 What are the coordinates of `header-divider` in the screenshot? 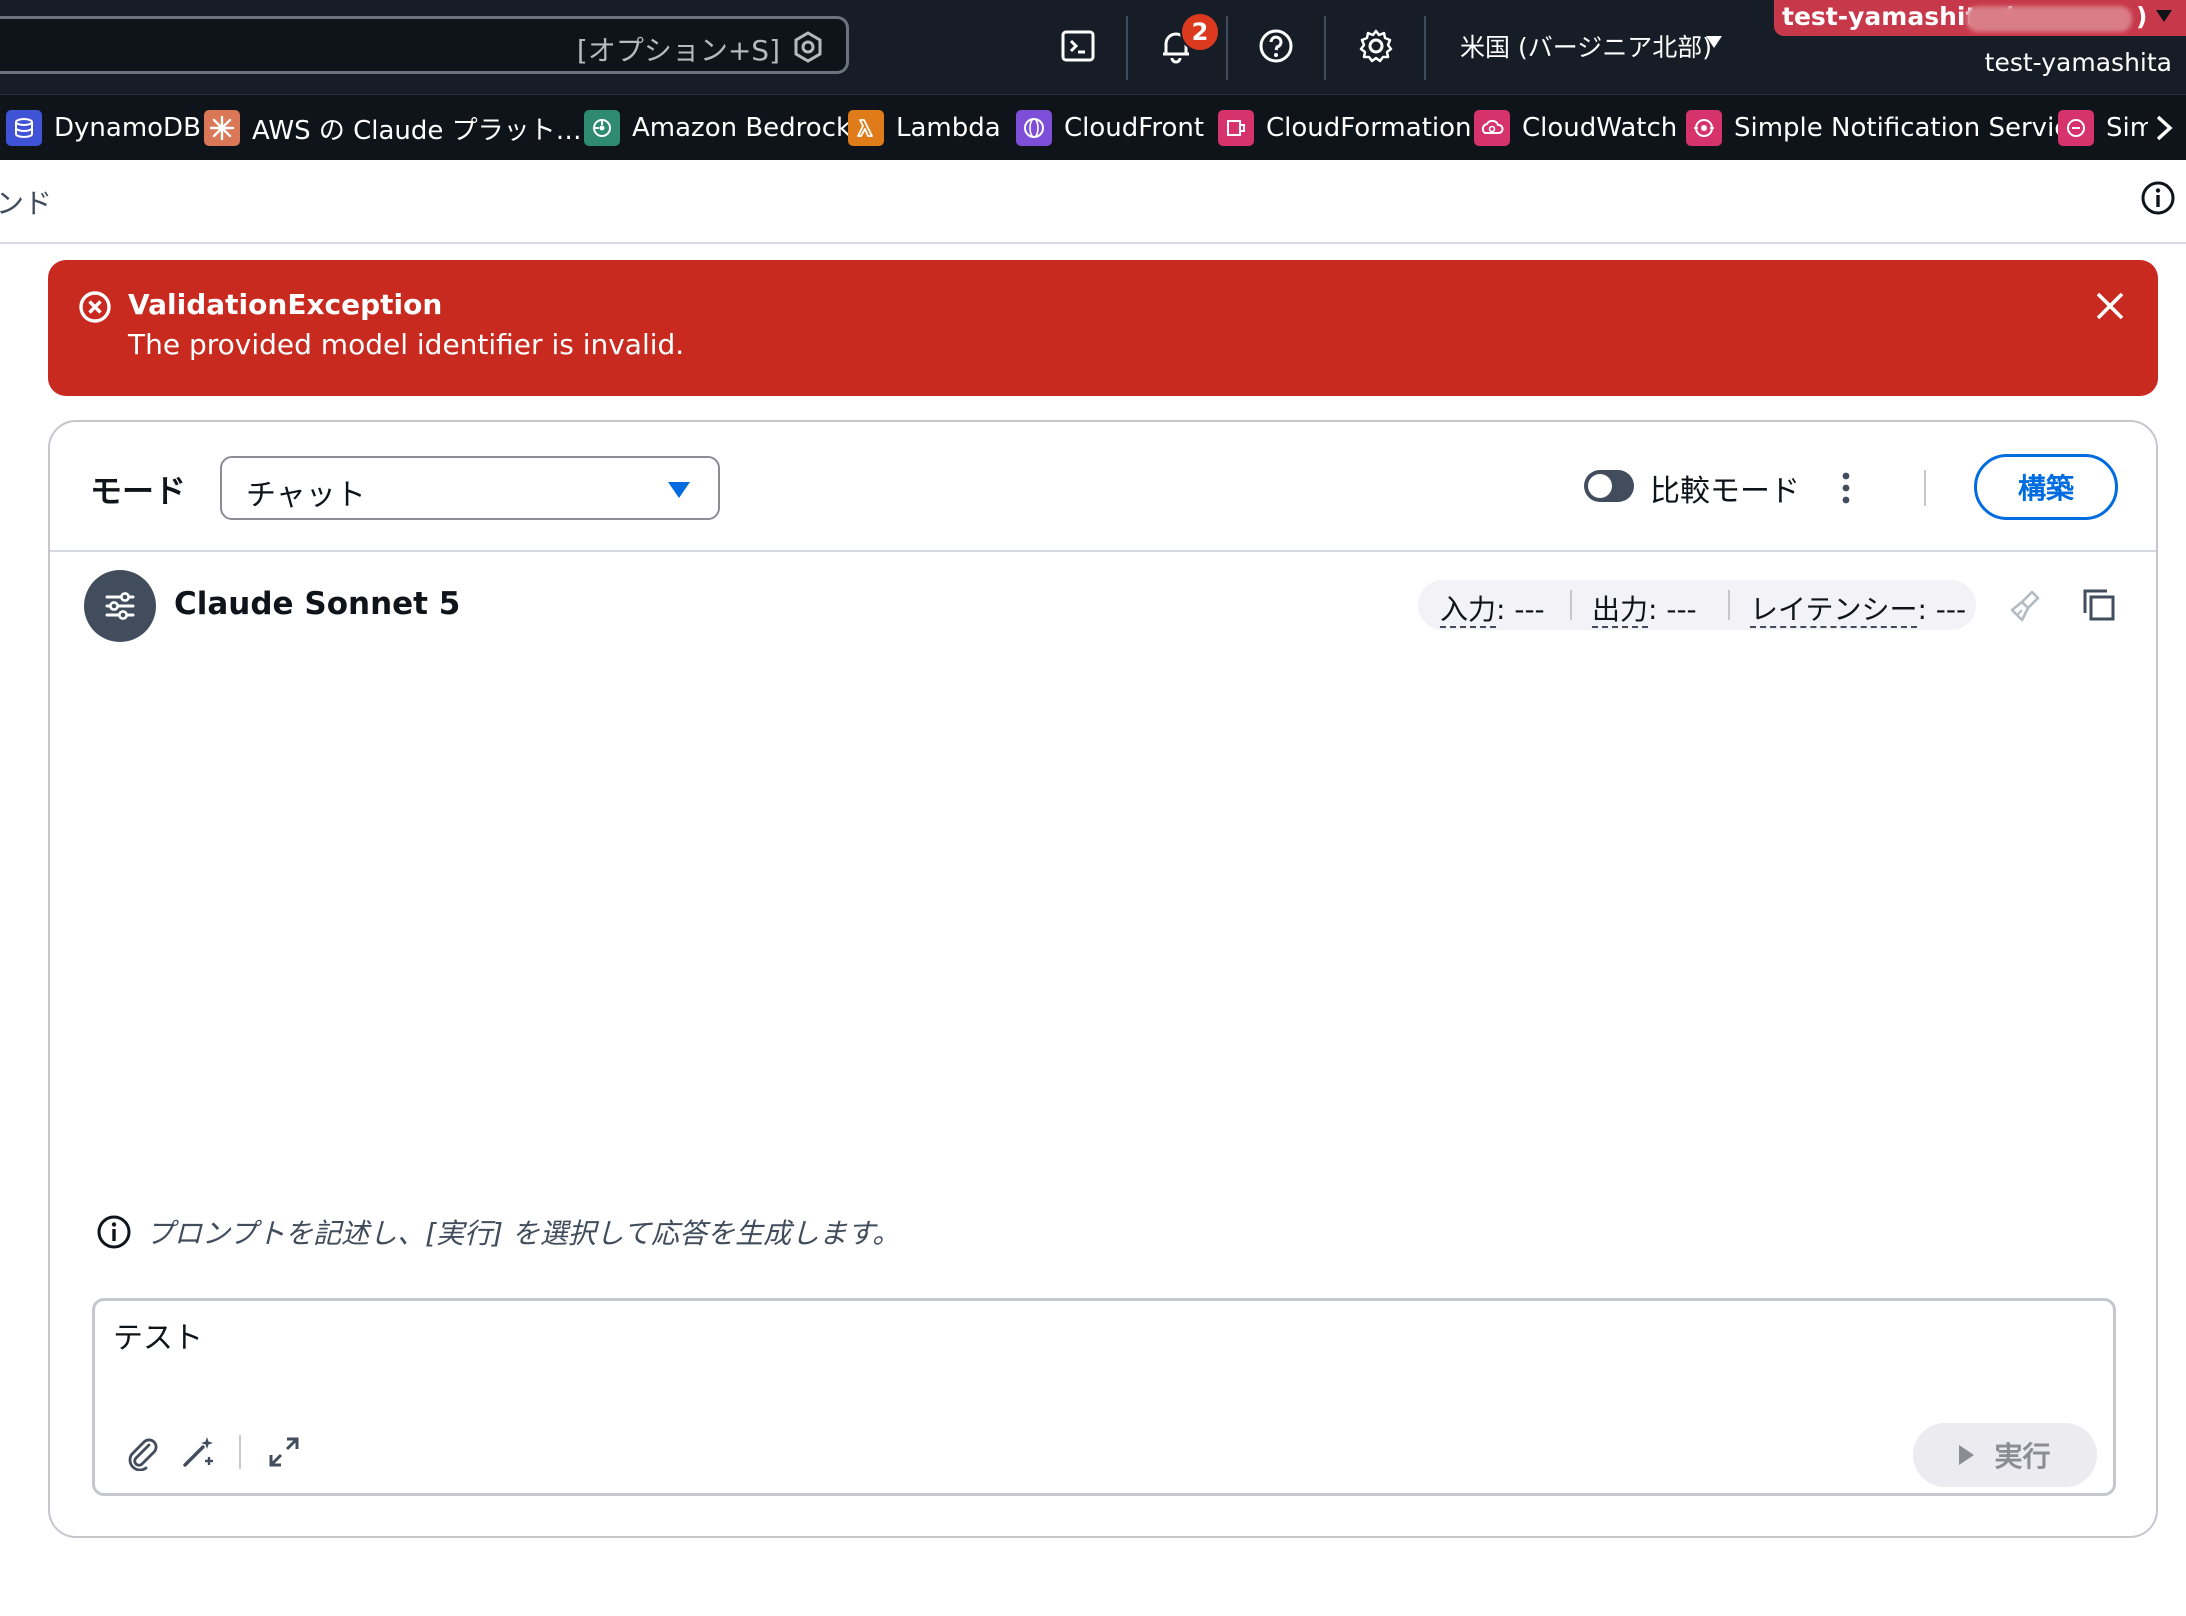 It's located at (1925, 488).